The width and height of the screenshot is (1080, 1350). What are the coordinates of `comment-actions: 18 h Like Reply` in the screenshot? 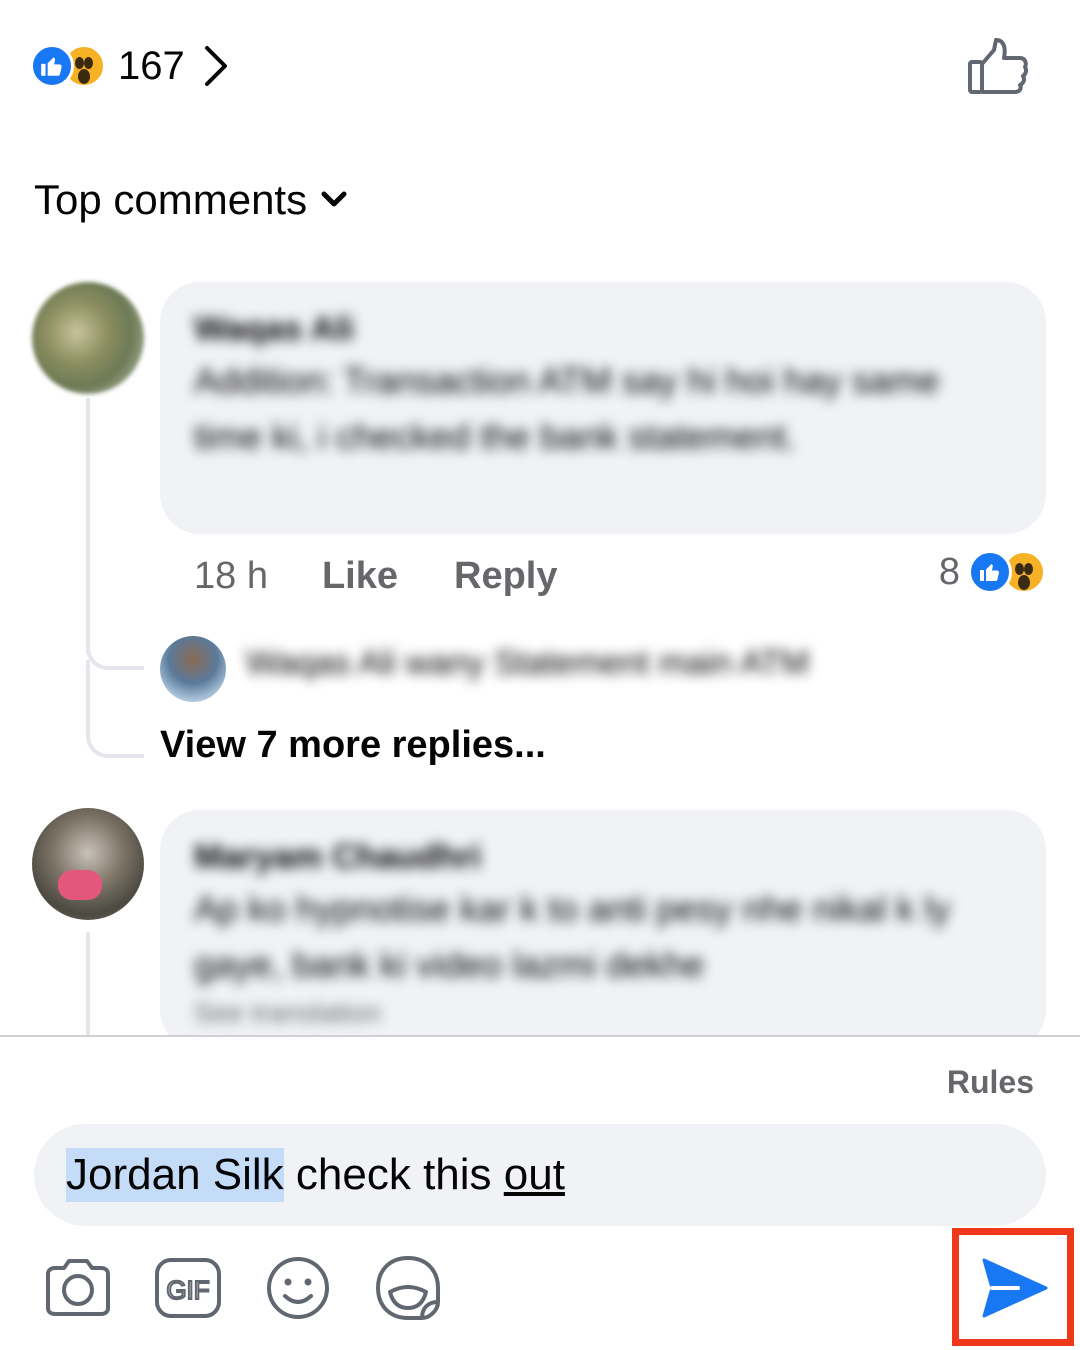 It's located at (404, 576).